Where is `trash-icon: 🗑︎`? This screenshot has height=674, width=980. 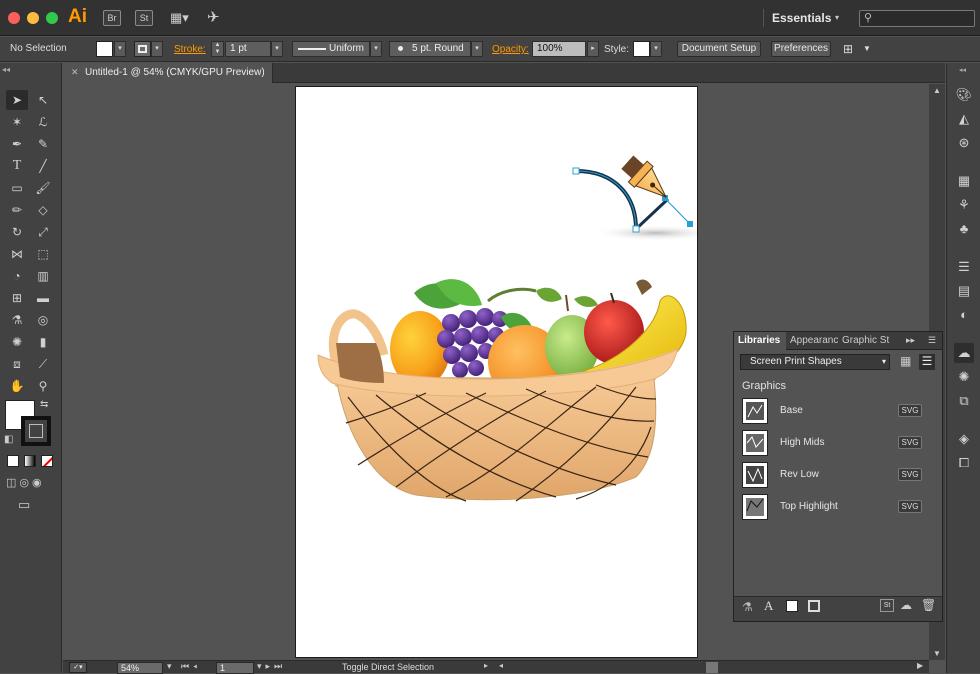 trash-icon: 🗑︎ is located at coordinates (928, 605).